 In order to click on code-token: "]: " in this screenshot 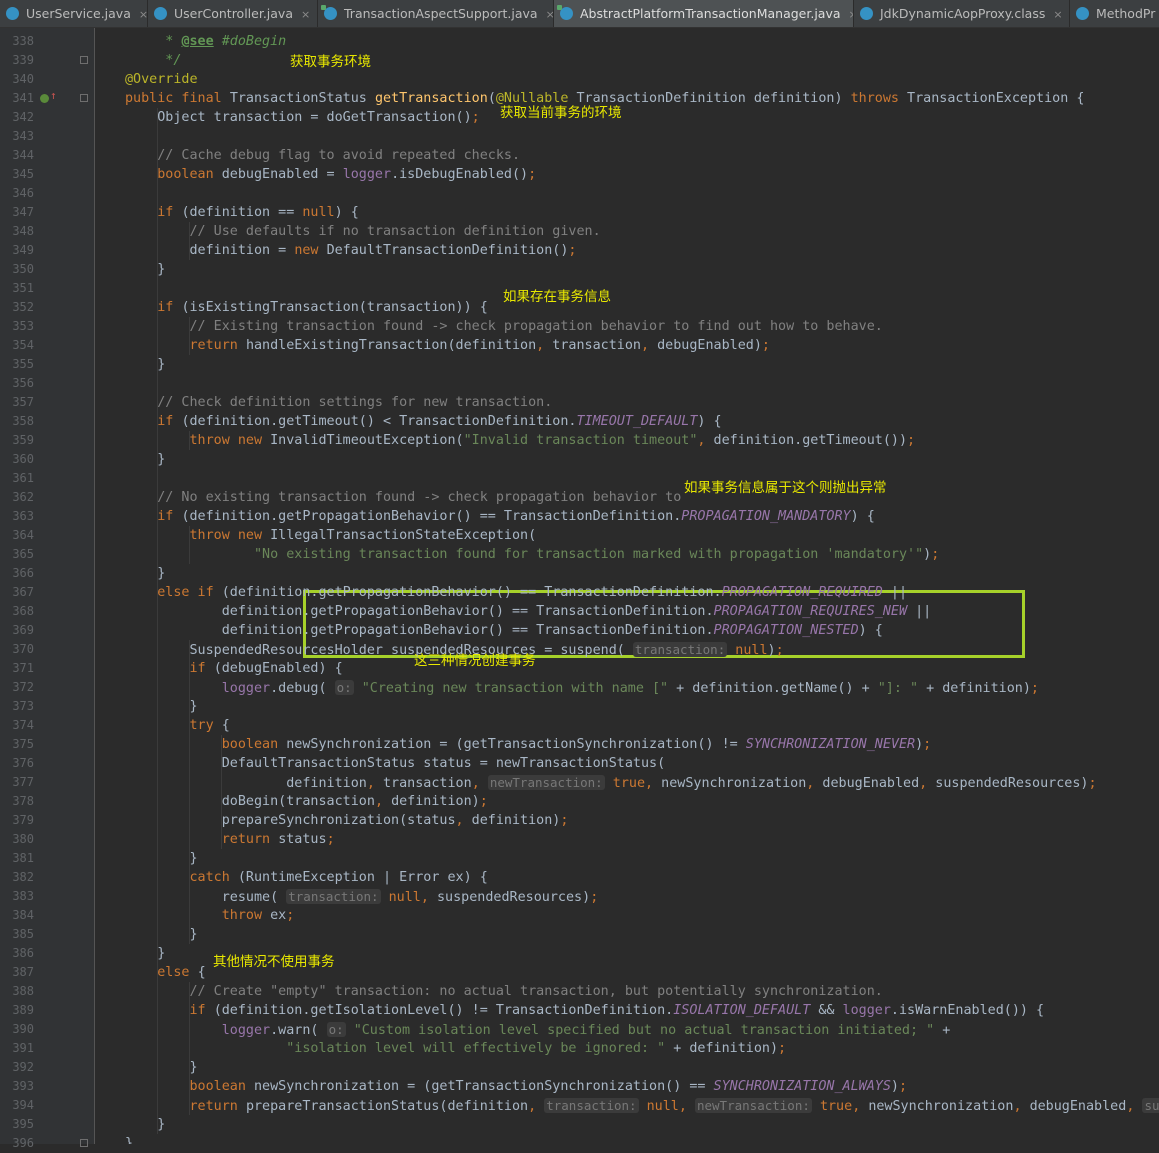, I will do `click(898, 688)`.